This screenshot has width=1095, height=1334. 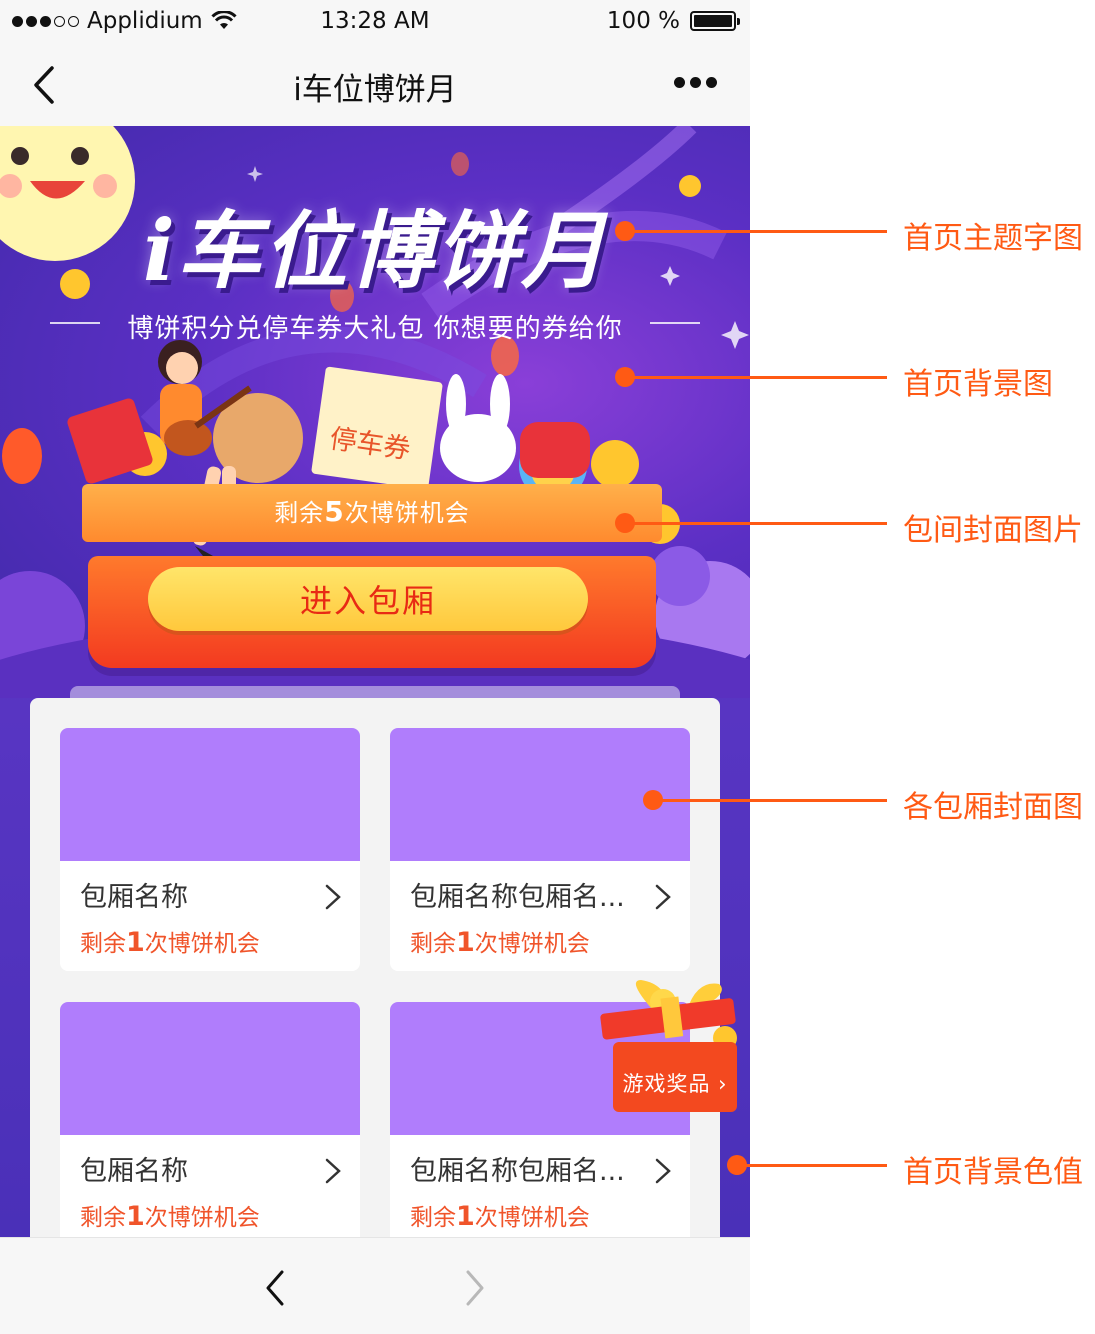 What do you see at coordinates (993, 1172) in the screenshot?
I see `annotation-label: 首页背景色值` at bounding box center [993, 1172].